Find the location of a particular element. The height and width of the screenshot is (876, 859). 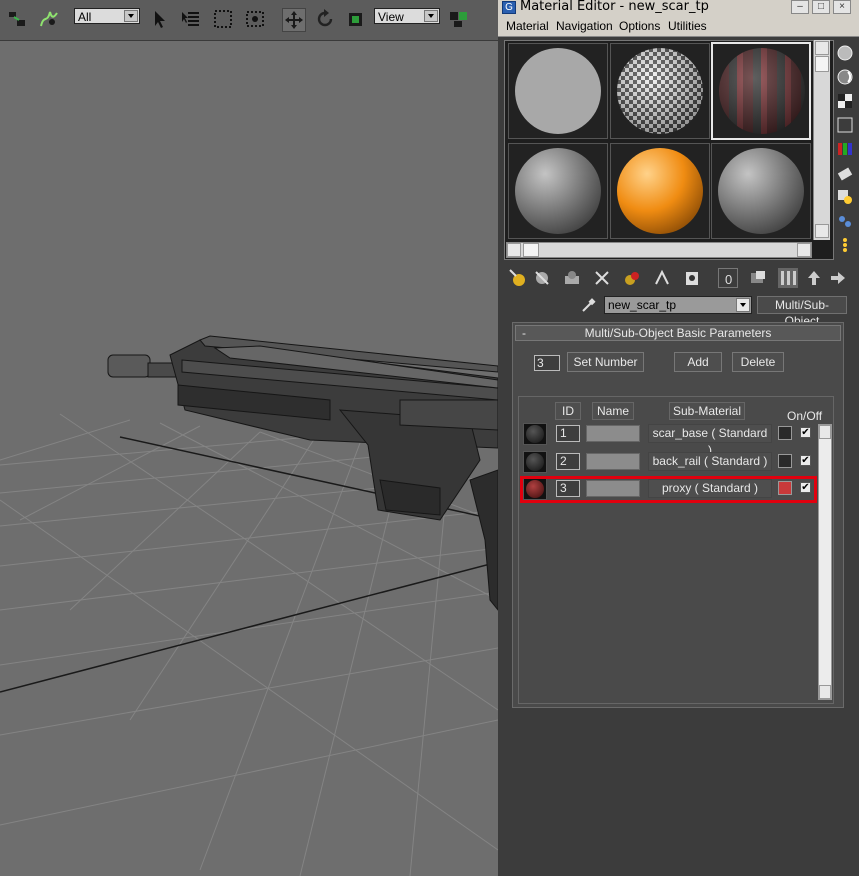

pivot-icon is located at coordinates (459, 19).